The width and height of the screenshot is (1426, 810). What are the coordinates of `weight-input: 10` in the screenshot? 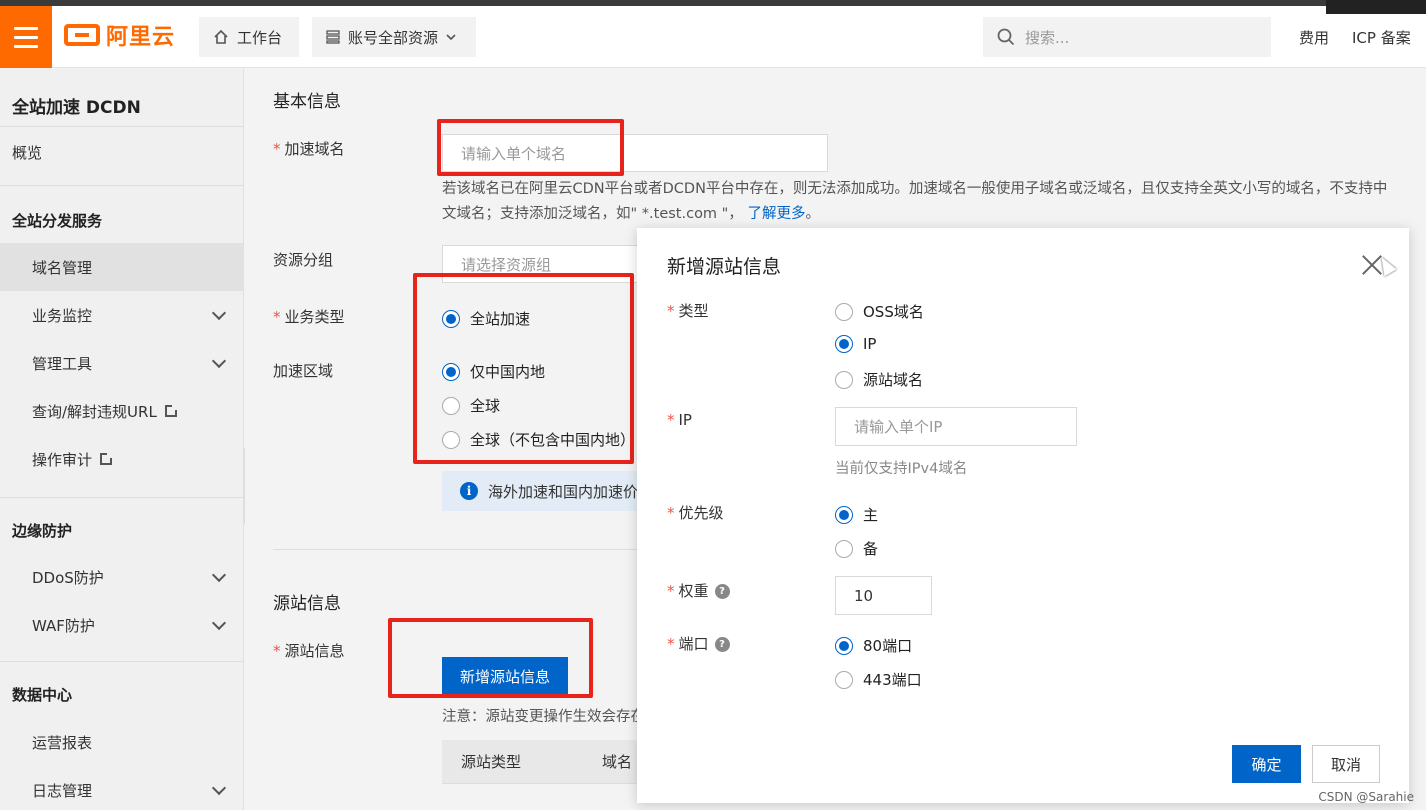 It's located at (883, 595).